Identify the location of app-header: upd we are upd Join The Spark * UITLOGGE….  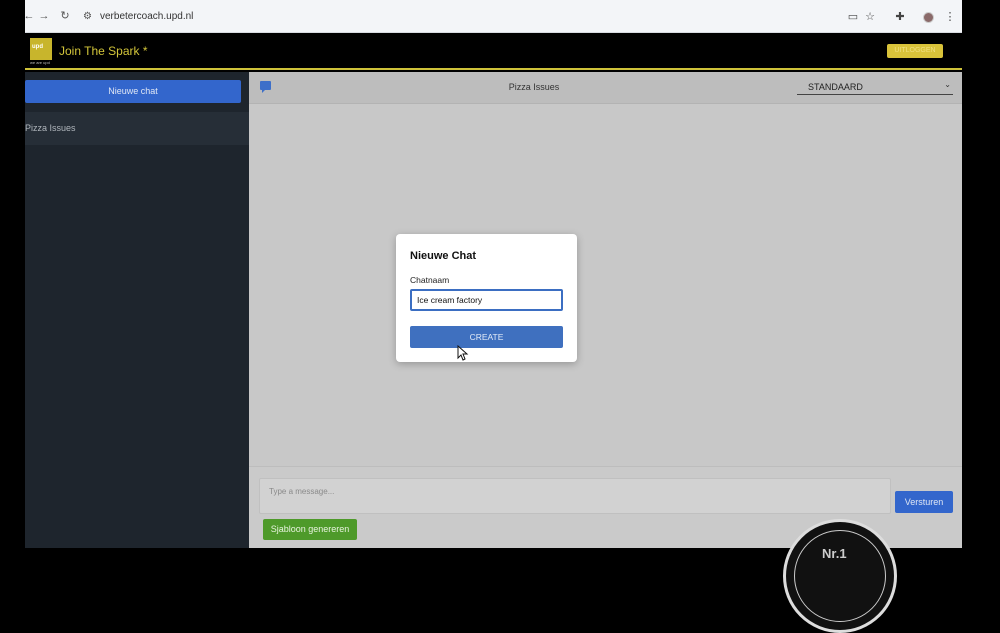
(493, 52).